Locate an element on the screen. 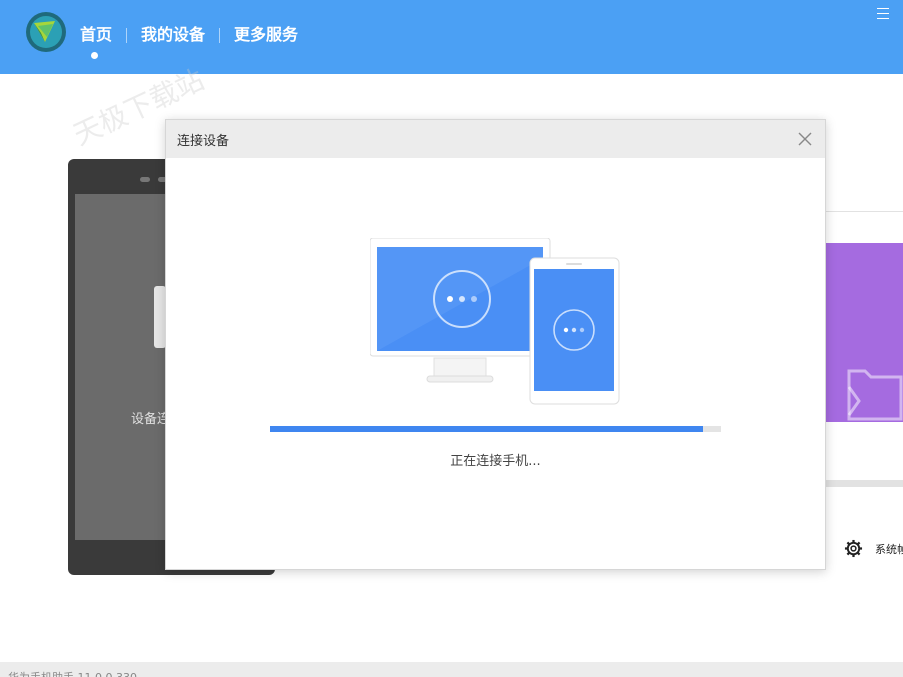 The image size is (903, 677). nav-home-label: 首页 is located at coordinates (96, 34).